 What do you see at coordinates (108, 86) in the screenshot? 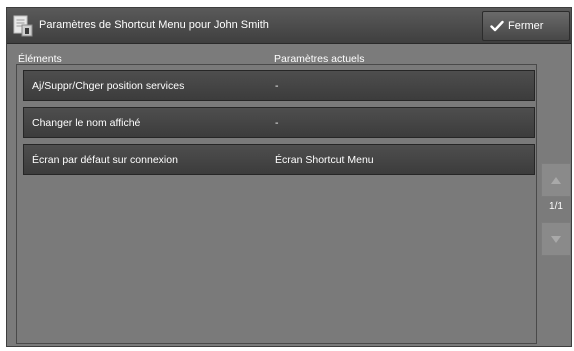
I see `list-item-label: Aj/Suppr/Chger position services` at bounding box center [108, 86].